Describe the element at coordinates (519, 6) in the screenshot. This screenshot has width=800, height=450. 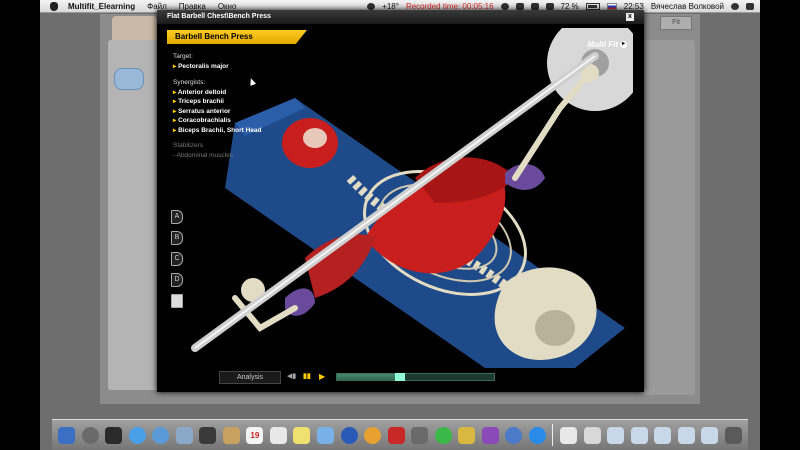
I see `bluetooth-icon` at that location.